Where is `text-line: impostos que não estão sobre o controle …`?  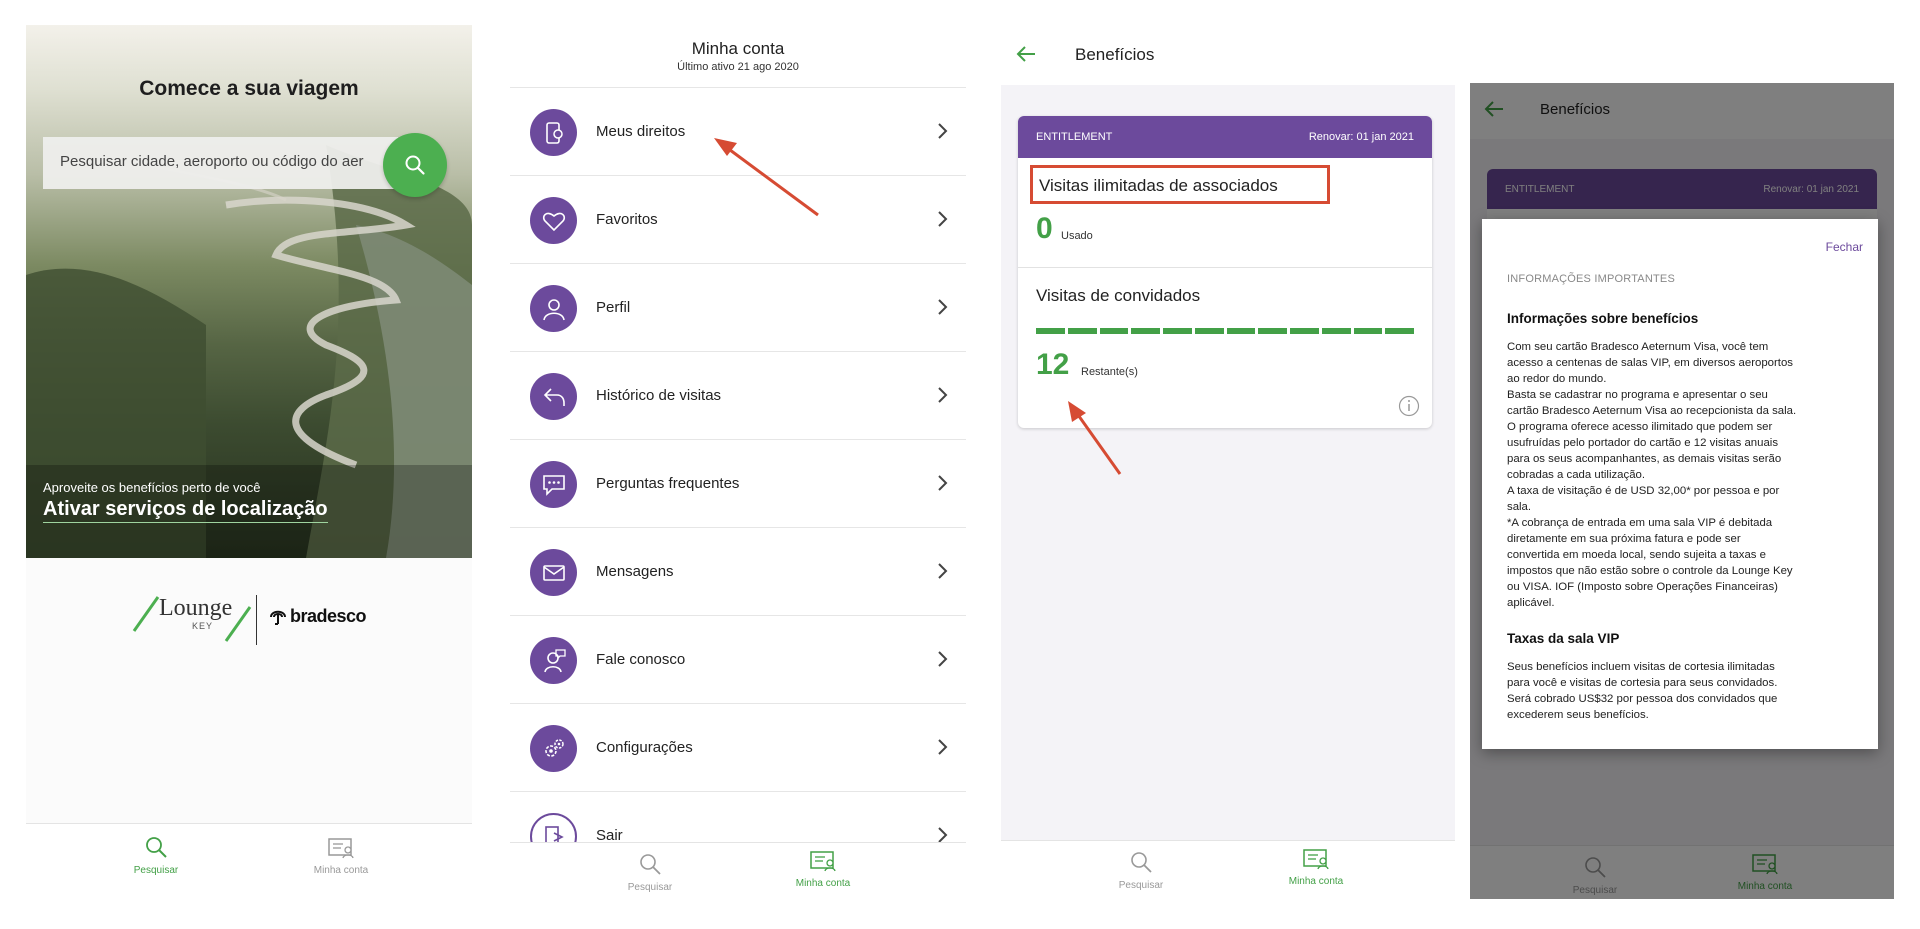 text-line: impostos que não estão sobre o controle … is located at coordinates (1650, 571).